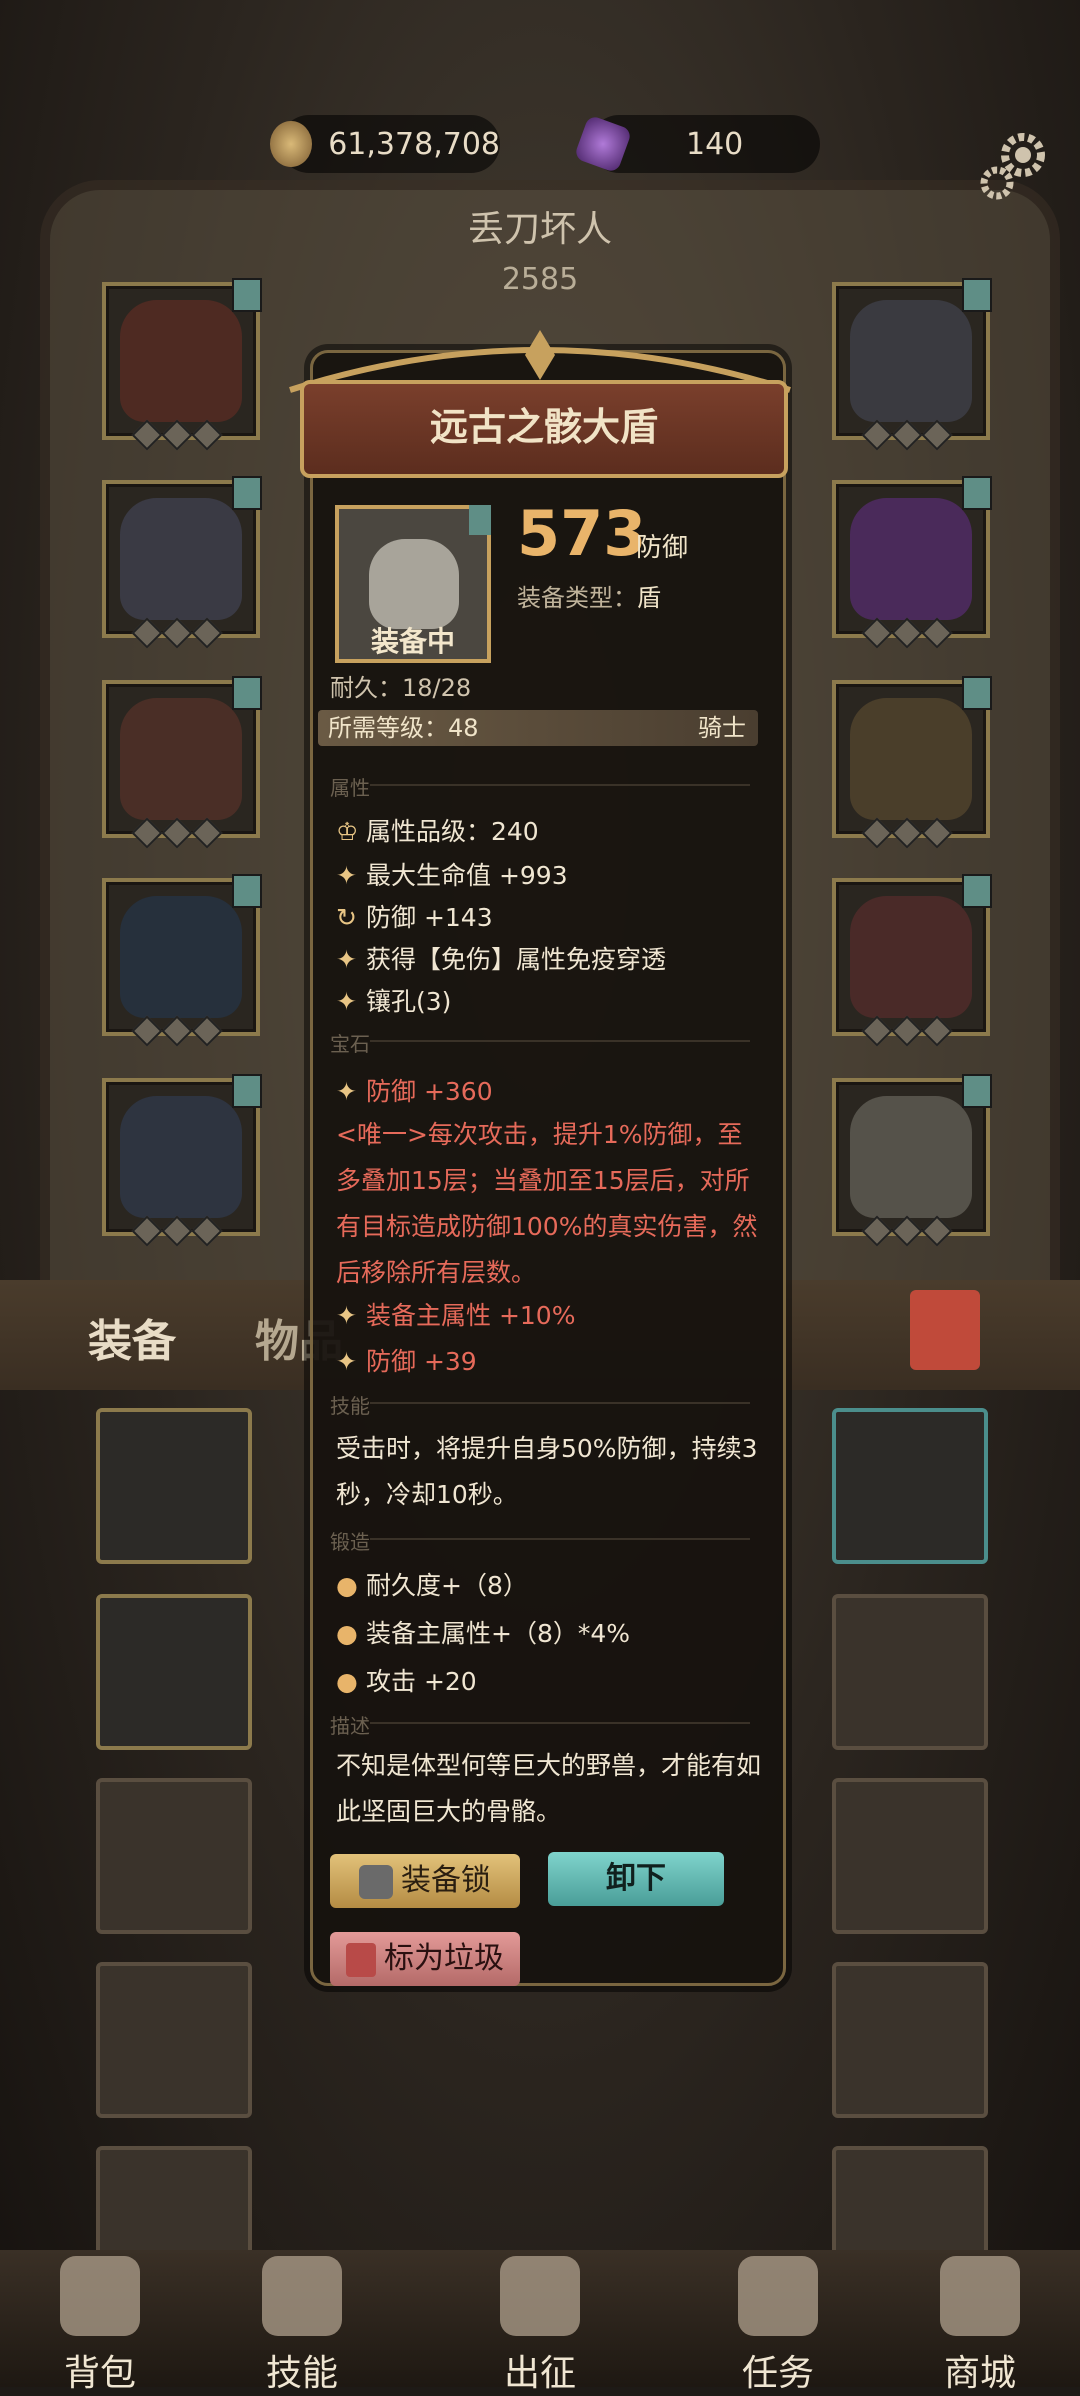 The width and height of the screenshot is (1080, 2396). I want to click on gem-amount: 140, so click(715, 144).